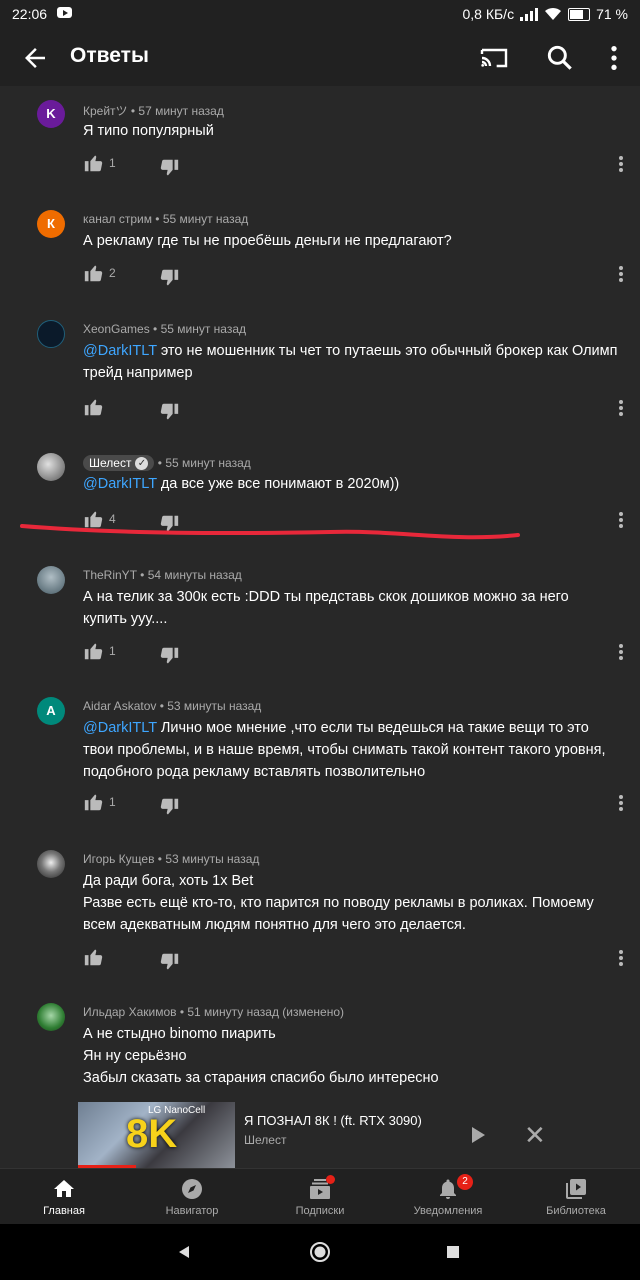 The width and height of the screenshot is (640, 1280). What do you see at coordinates (265, 1140) in the screenshot?
I see `mini-player-channel: Шелест` at bounding box center [265, 1140].